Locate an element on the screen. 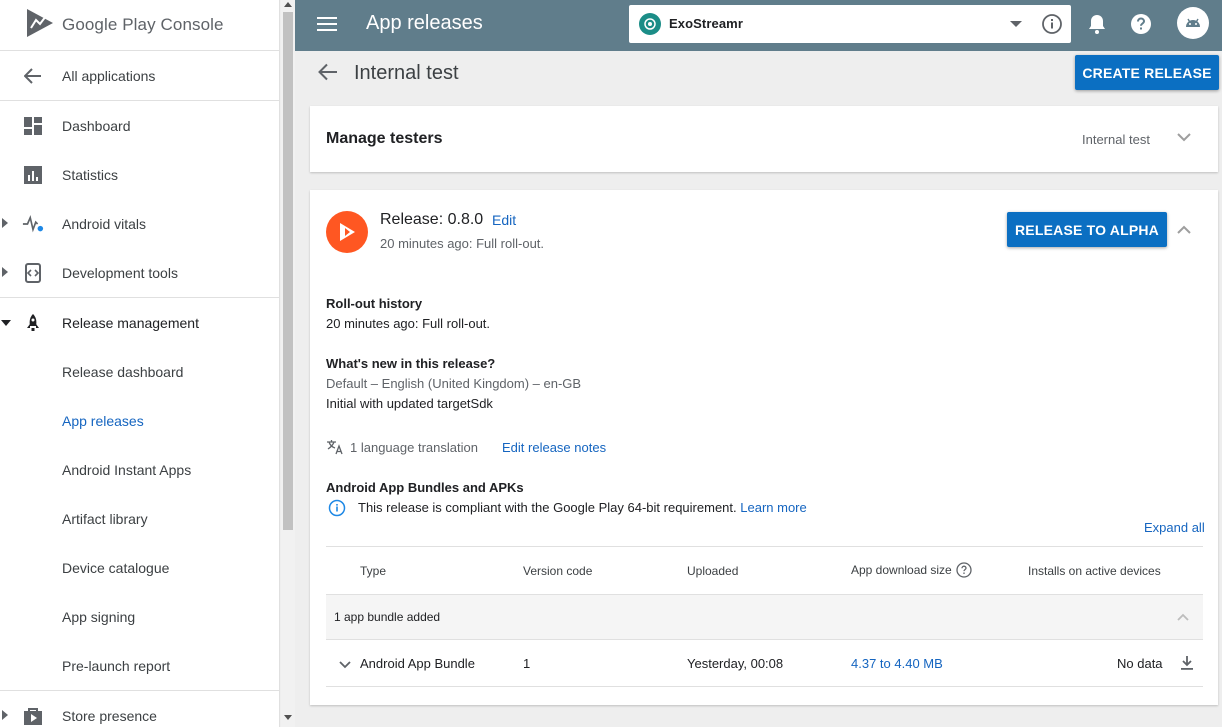 Image resolution: width=1222 pixels, height=727 pixels. cell-installs: No data is located at coordinates (1140, 663).